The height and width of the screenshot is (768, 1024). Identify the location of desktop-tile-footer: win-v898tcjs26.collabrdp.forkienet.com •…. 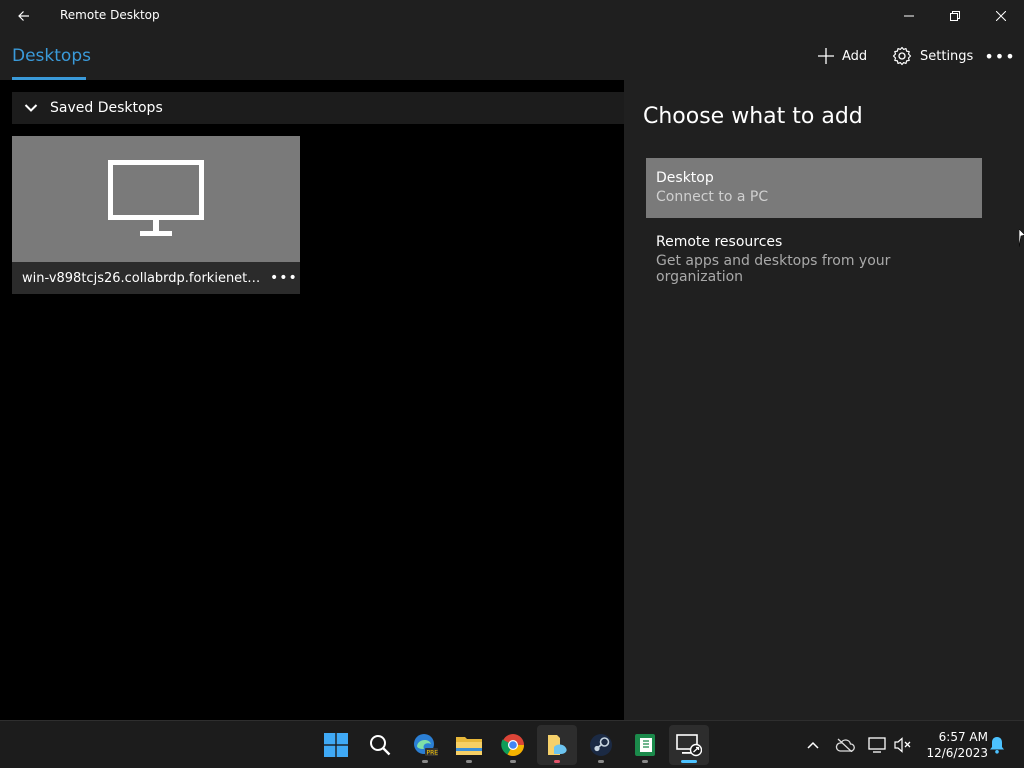
(156, 278).